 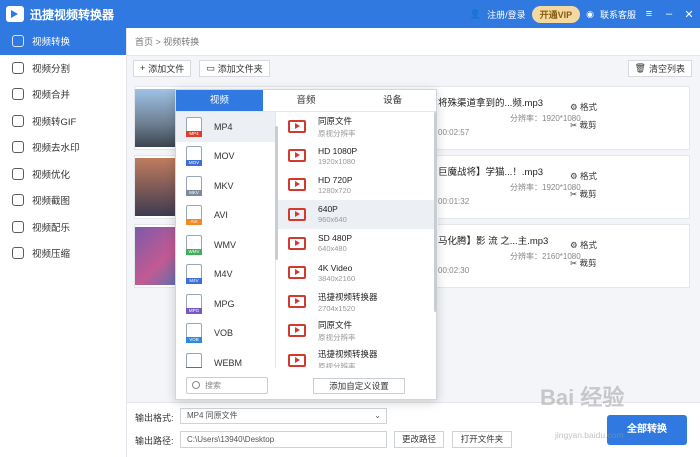 What do you see at coordinates (413, 68) in the screenshot?
I see `toolbar: + 添加文件 ▭ 添加文件夹` at bounding box center [413, 68].